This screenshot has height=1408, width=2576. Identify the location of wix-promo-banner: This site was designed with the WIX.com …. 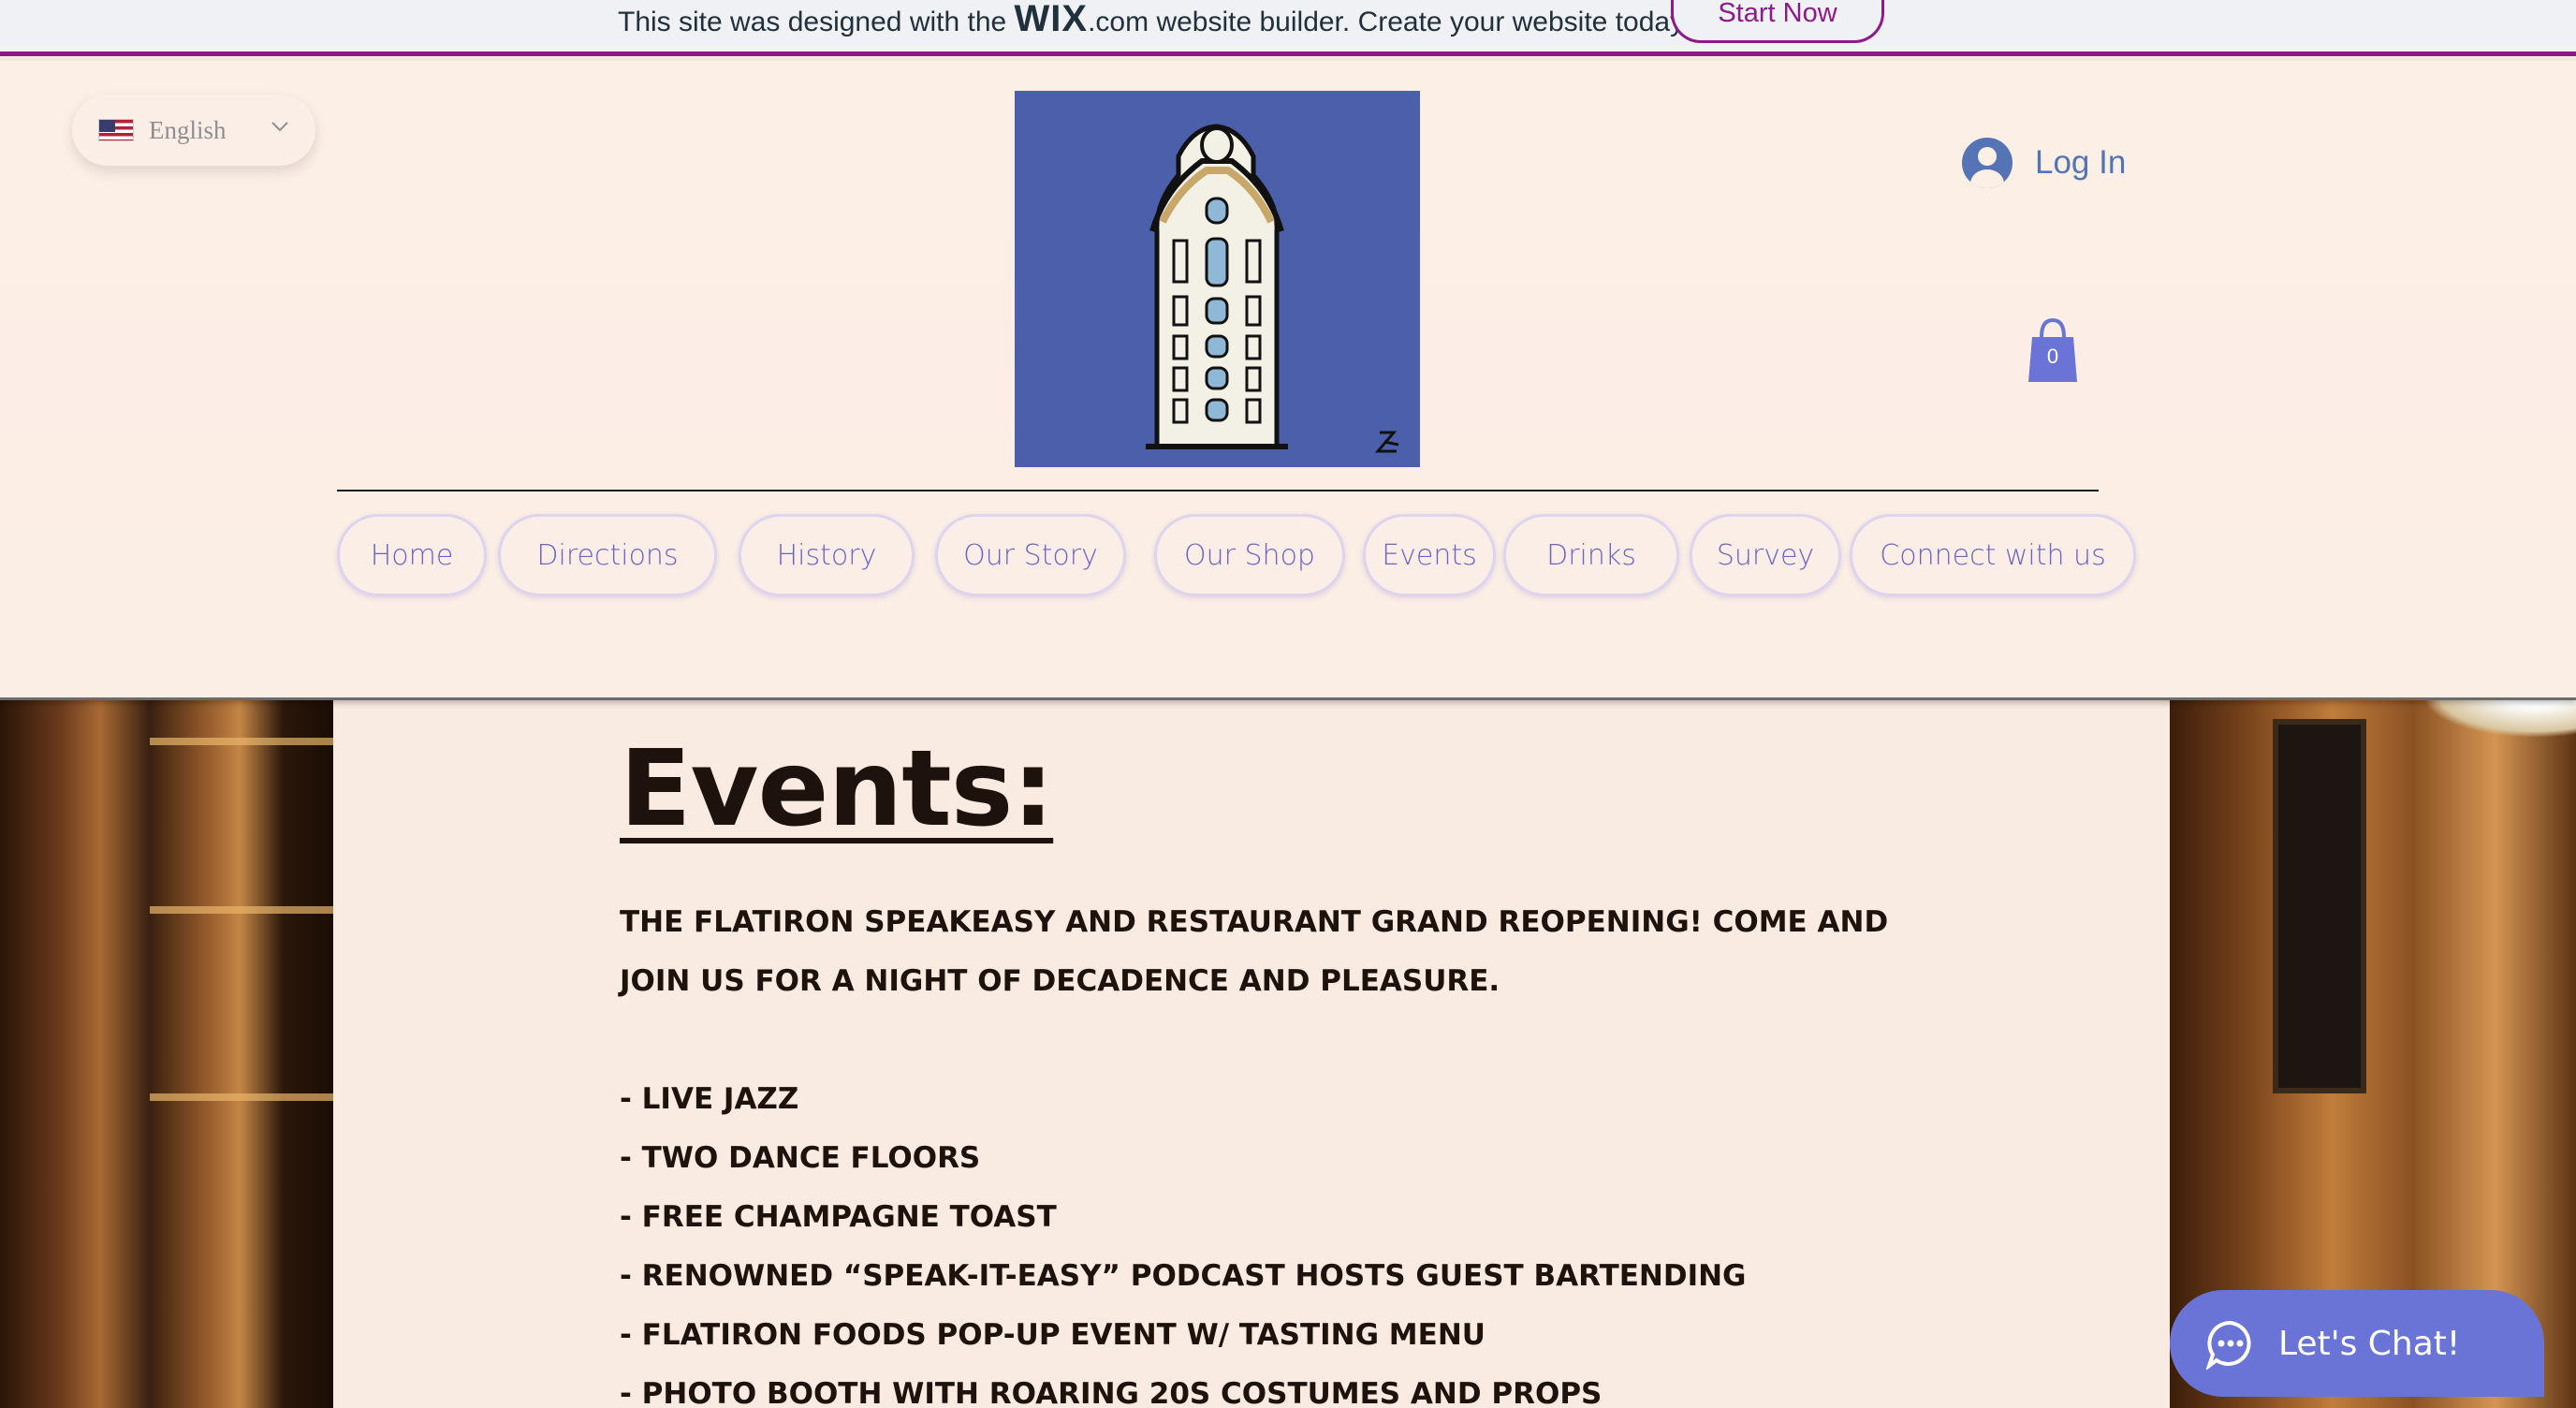
(1288, 28).